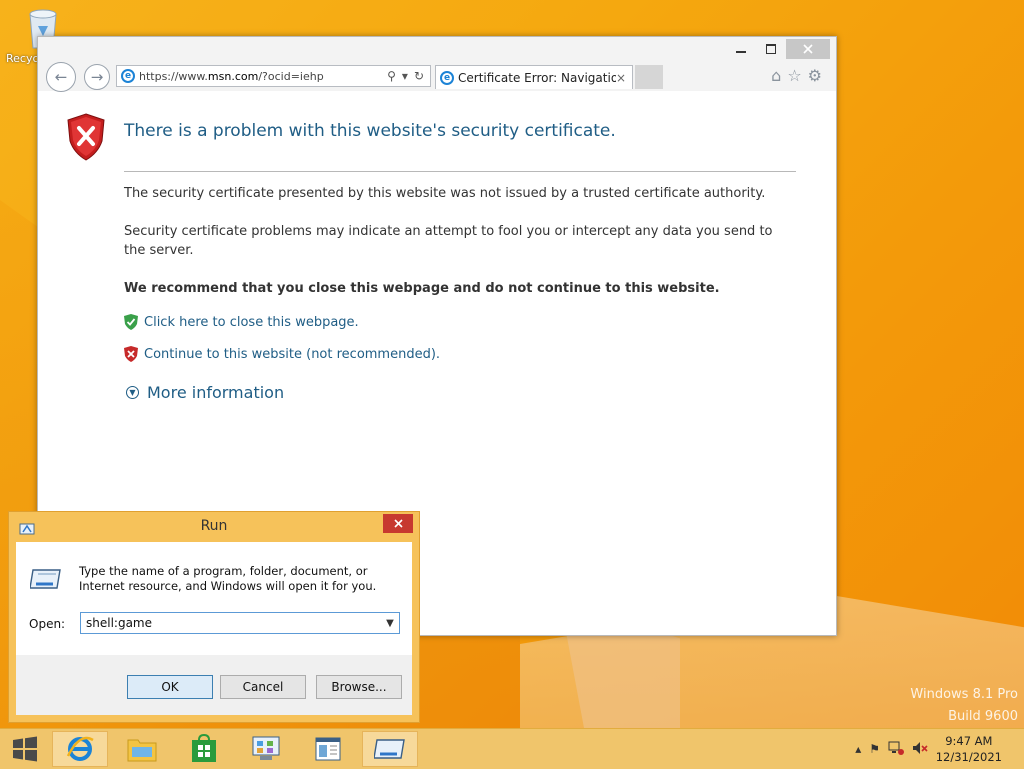 This screenshot has height=769, width=1024. What do you see at coordinates (776, 75) in the screenshot?
I see `home-icon: ⌂` at bounding box center [776, 75].